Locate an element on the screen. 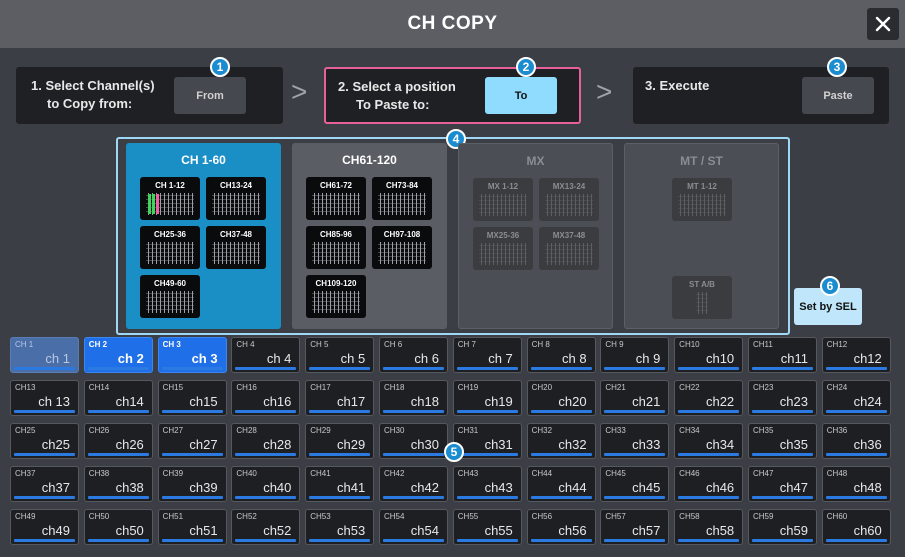 The image size is (905, 557). channel-name: ch 5 is located at coordinates (353, 358).